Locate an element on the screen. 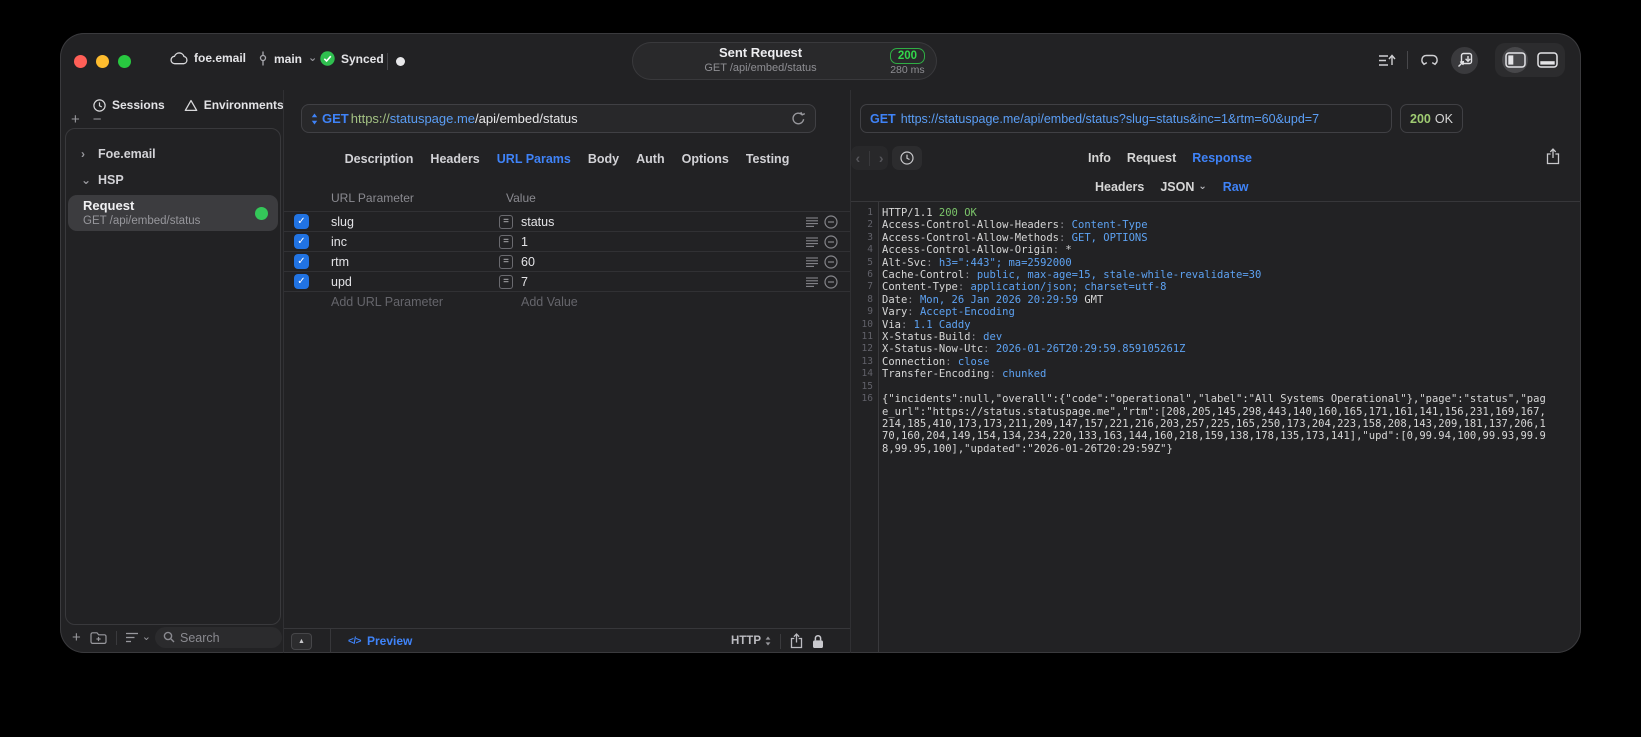 This screenshot has height=737, width=1641. request-footer: ▲ </> Preview HTTP is located at coordinates (567, 640).